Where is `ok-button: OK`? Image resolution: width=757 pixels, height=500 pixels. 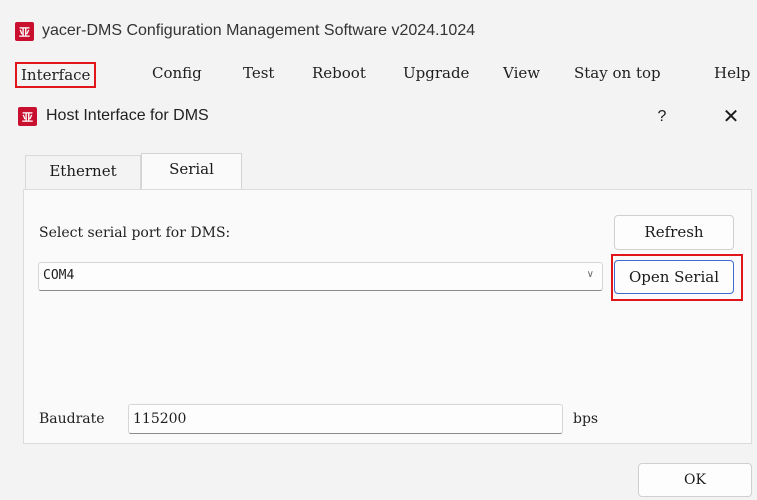
ok-button: OK is located at coordinates (695, 480).